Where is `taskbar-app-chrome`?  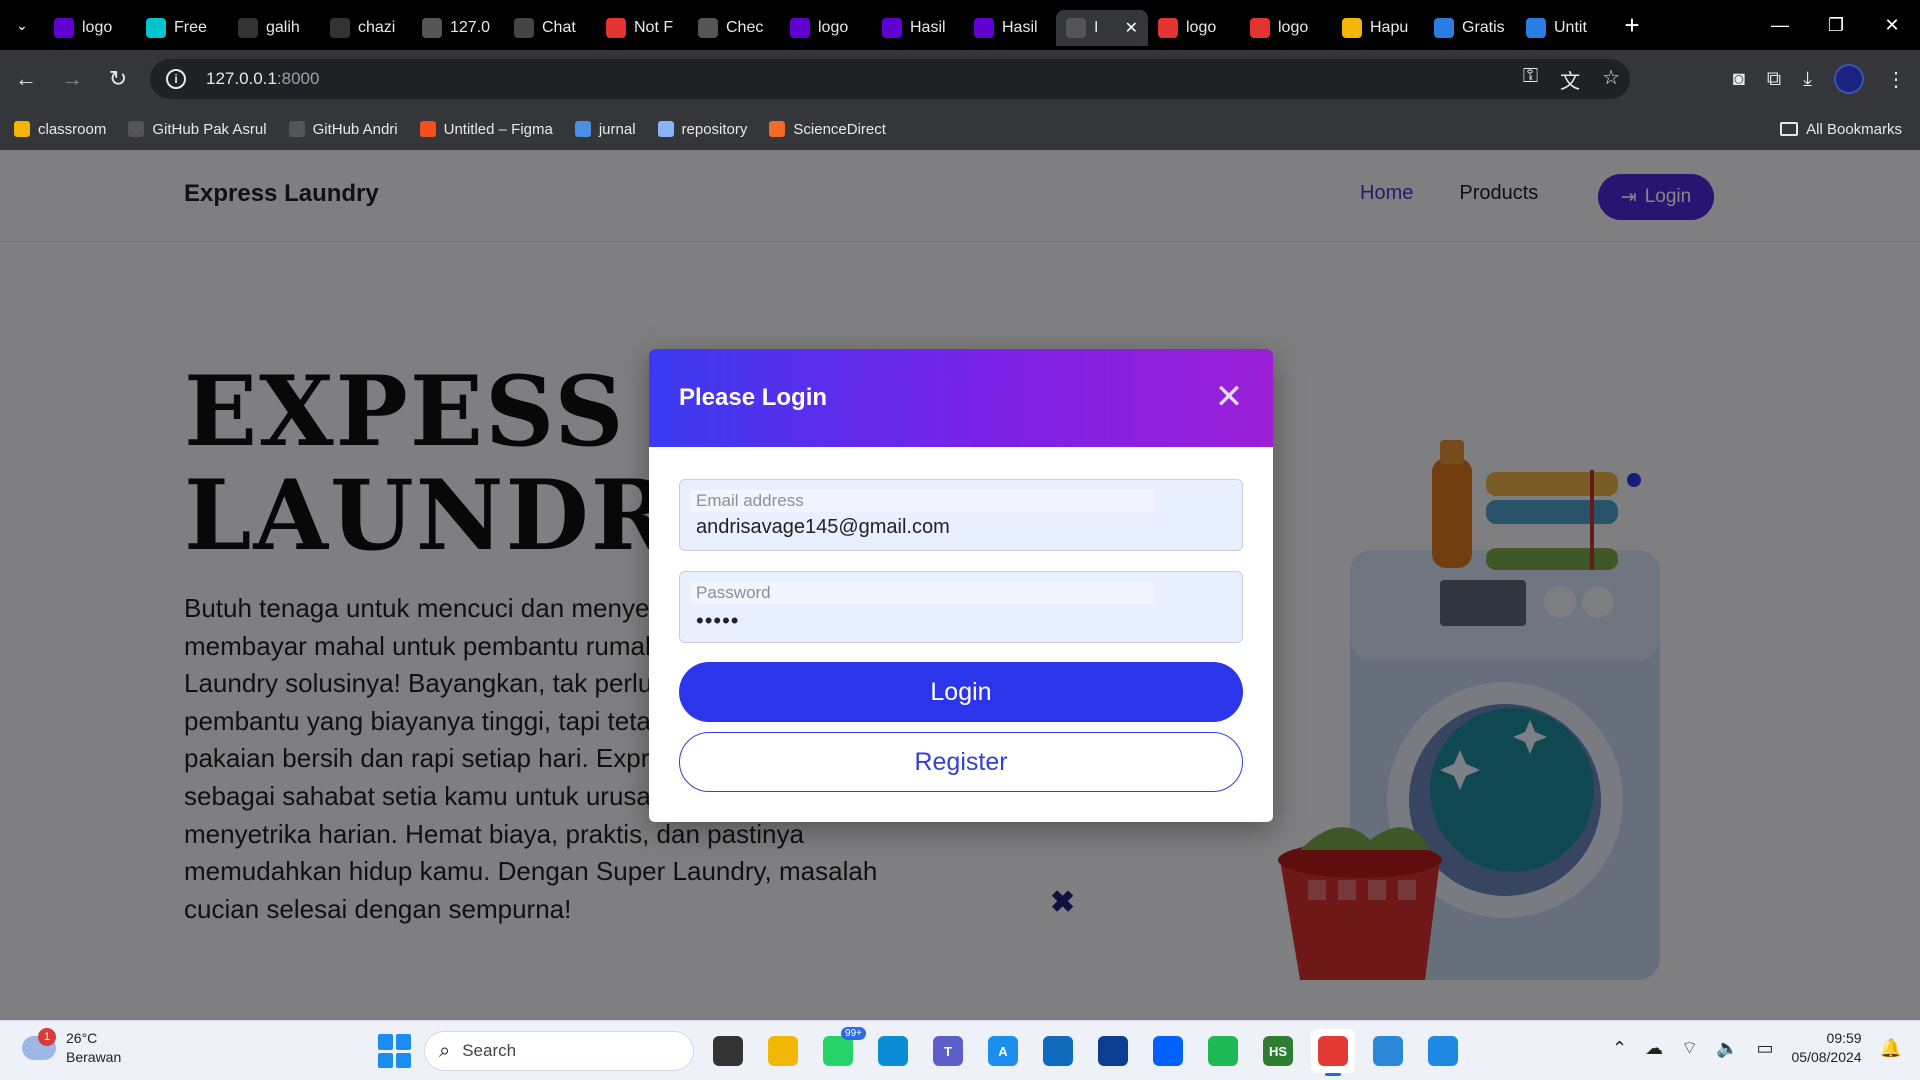
taskbar-app-chrome is located at coordinates (1333, 1052).